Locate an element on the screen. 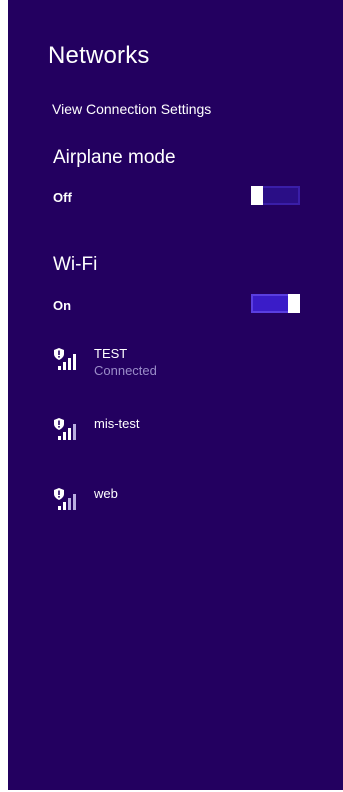 Image resolution: width=343 pixels, height=792 pixels. wifi-toggle is located at coordinates (275, 303).